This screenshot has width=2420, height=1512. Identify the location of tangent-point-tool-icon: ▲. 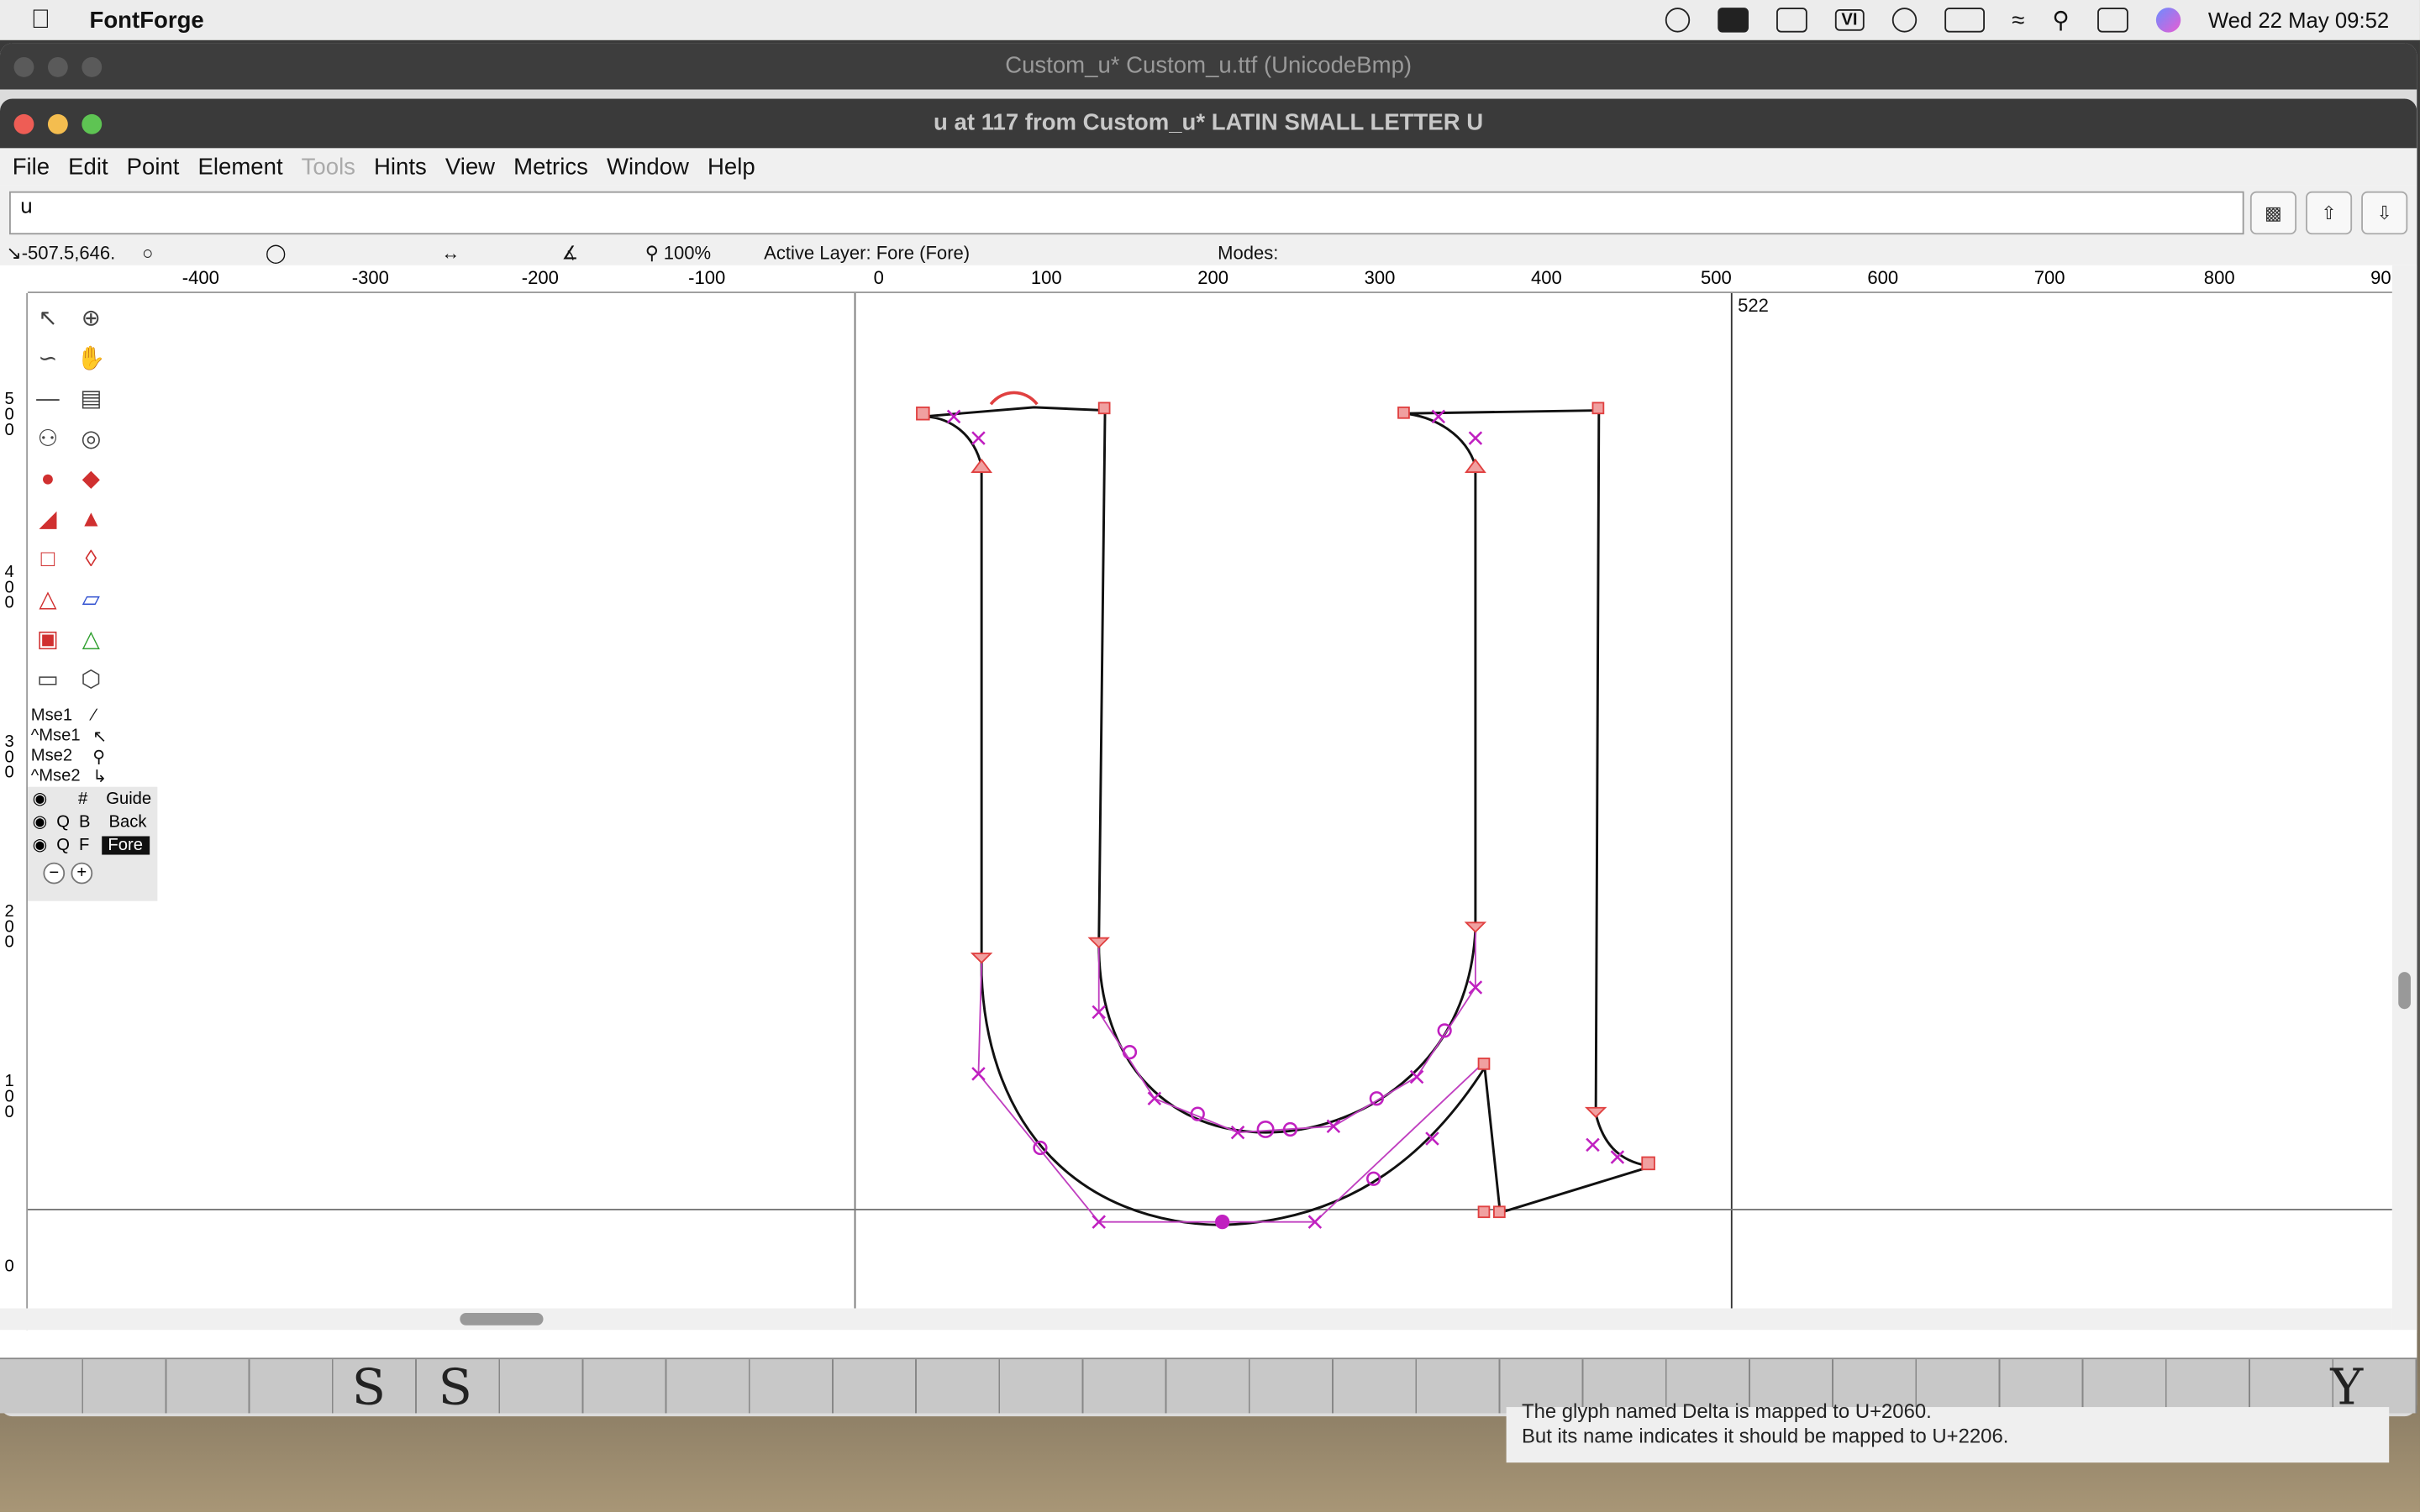
(91, 520).